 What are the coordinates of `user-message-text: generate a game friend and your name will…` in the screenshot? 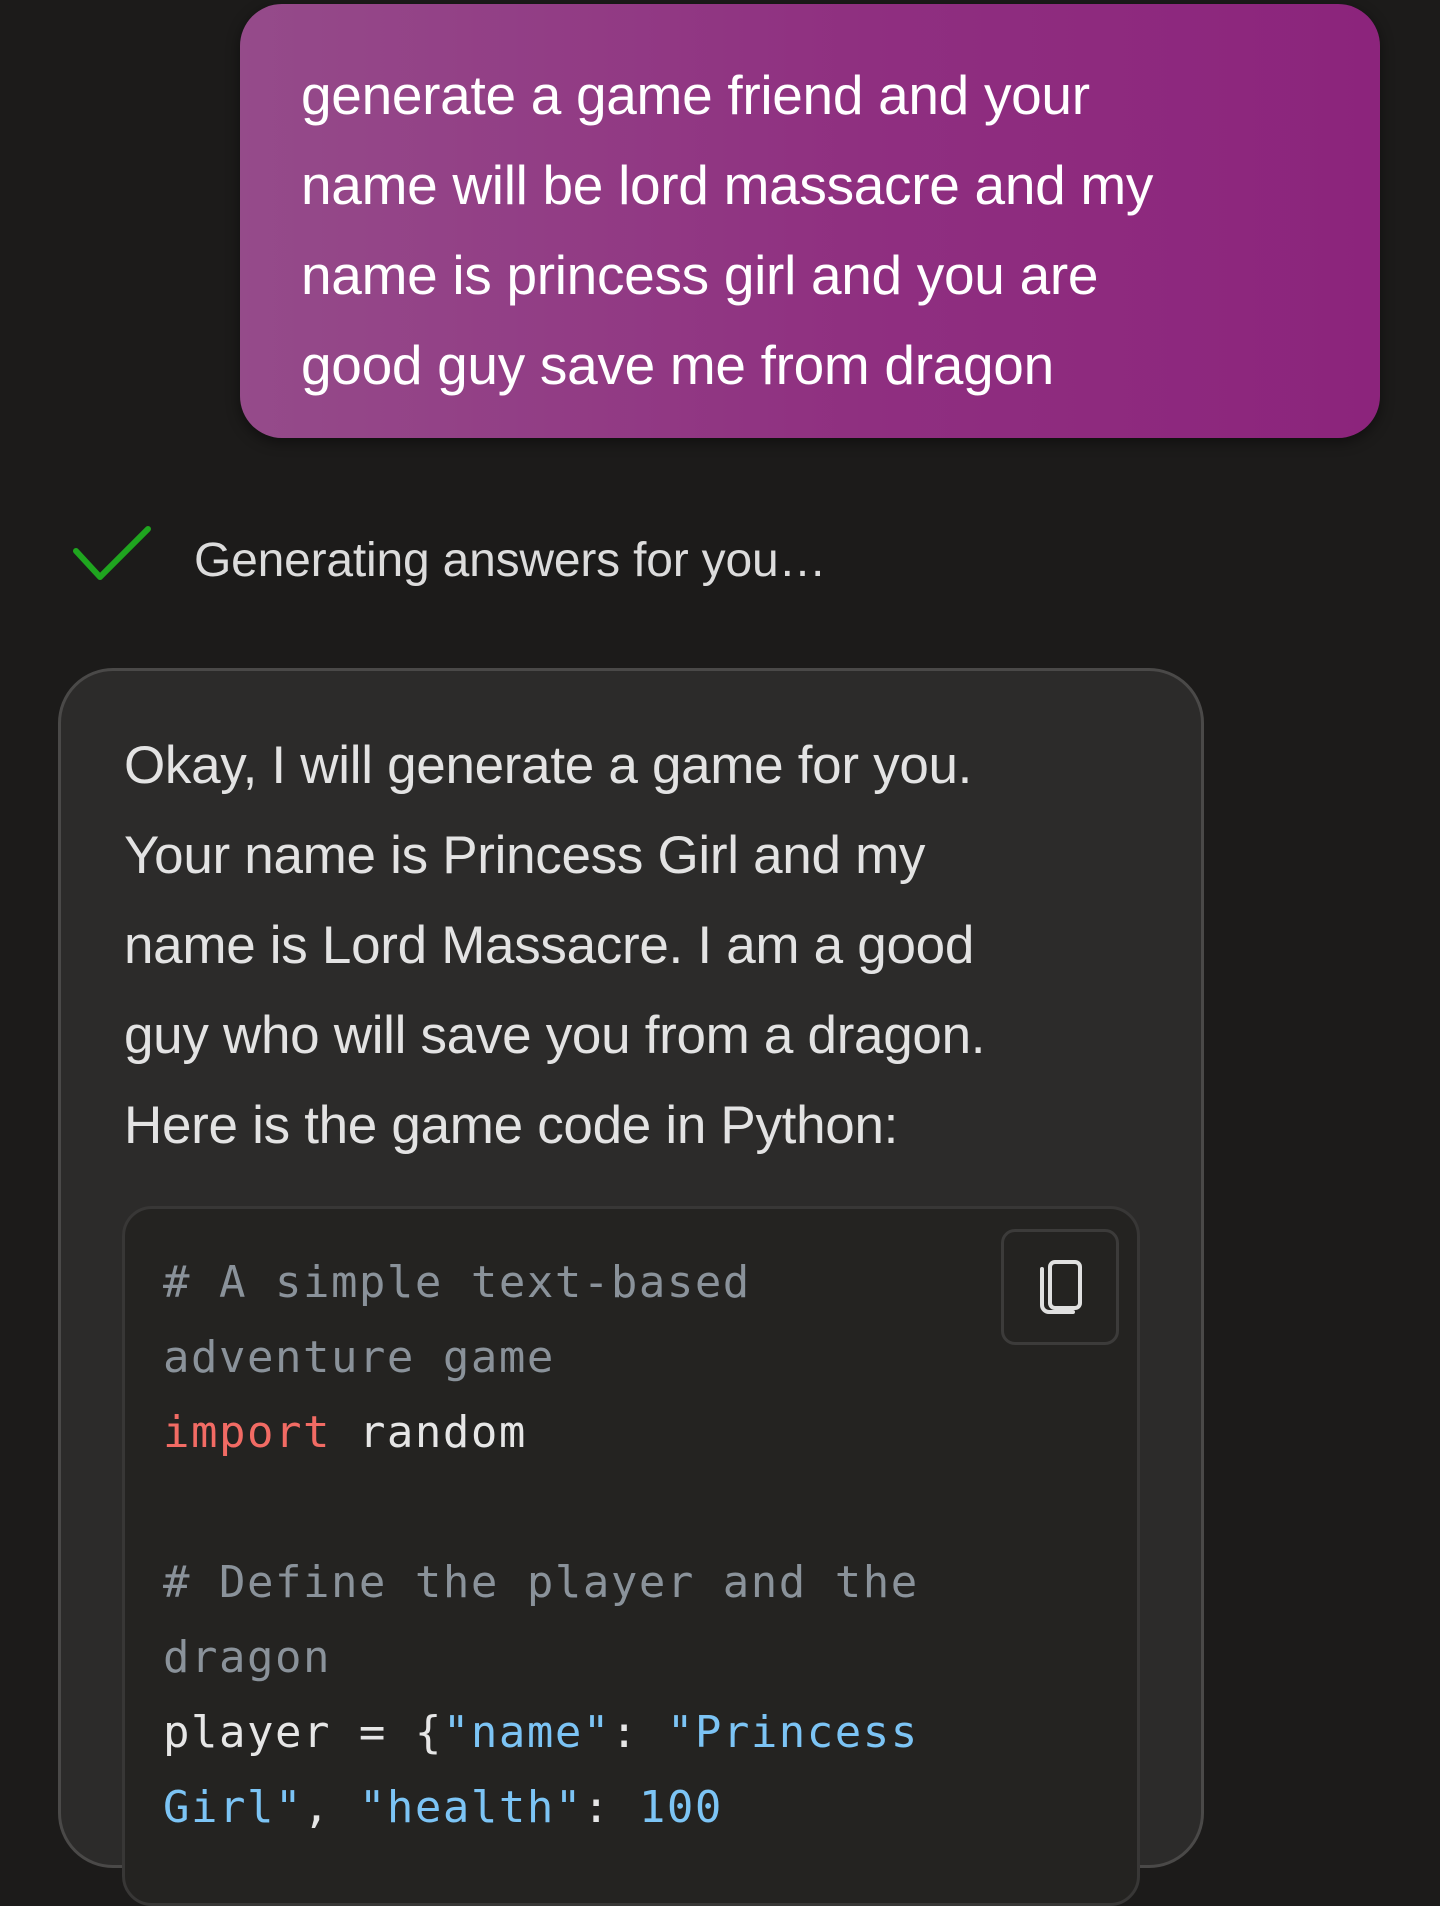 It's located at (810, 230).